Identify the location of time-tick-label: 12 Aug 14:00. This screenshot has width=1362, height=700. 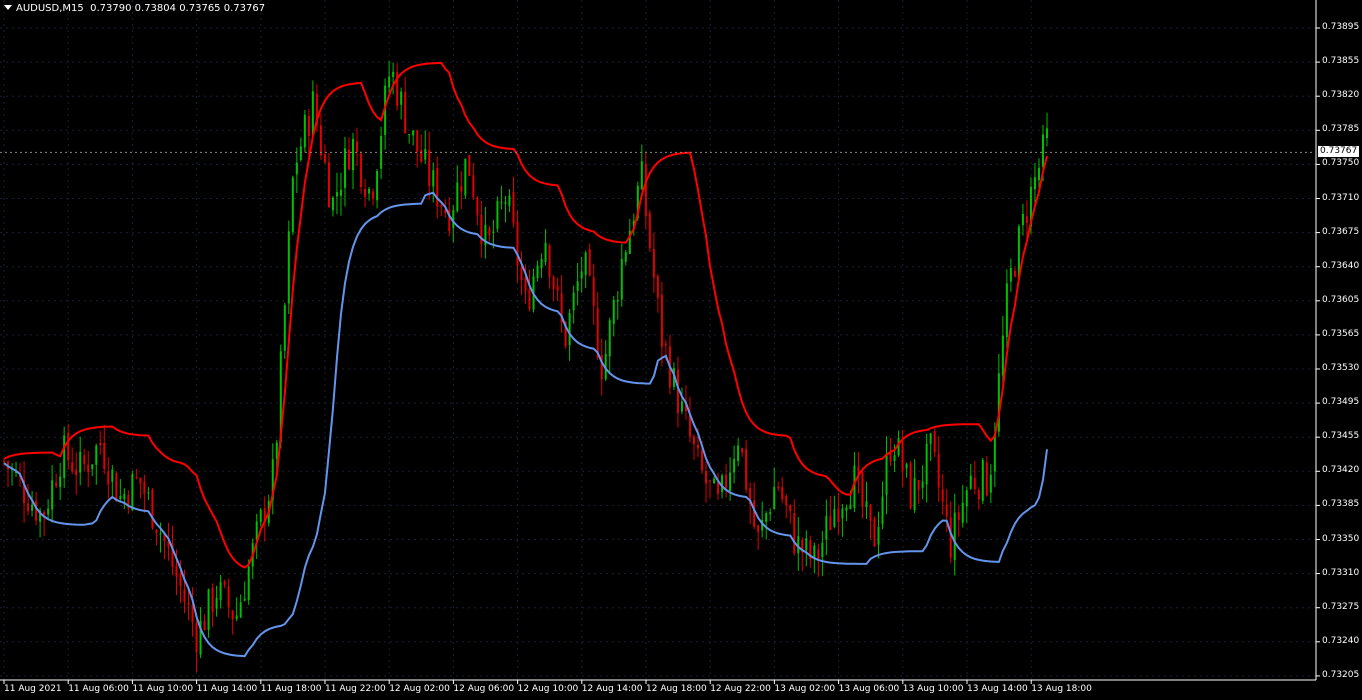
(612, 689).